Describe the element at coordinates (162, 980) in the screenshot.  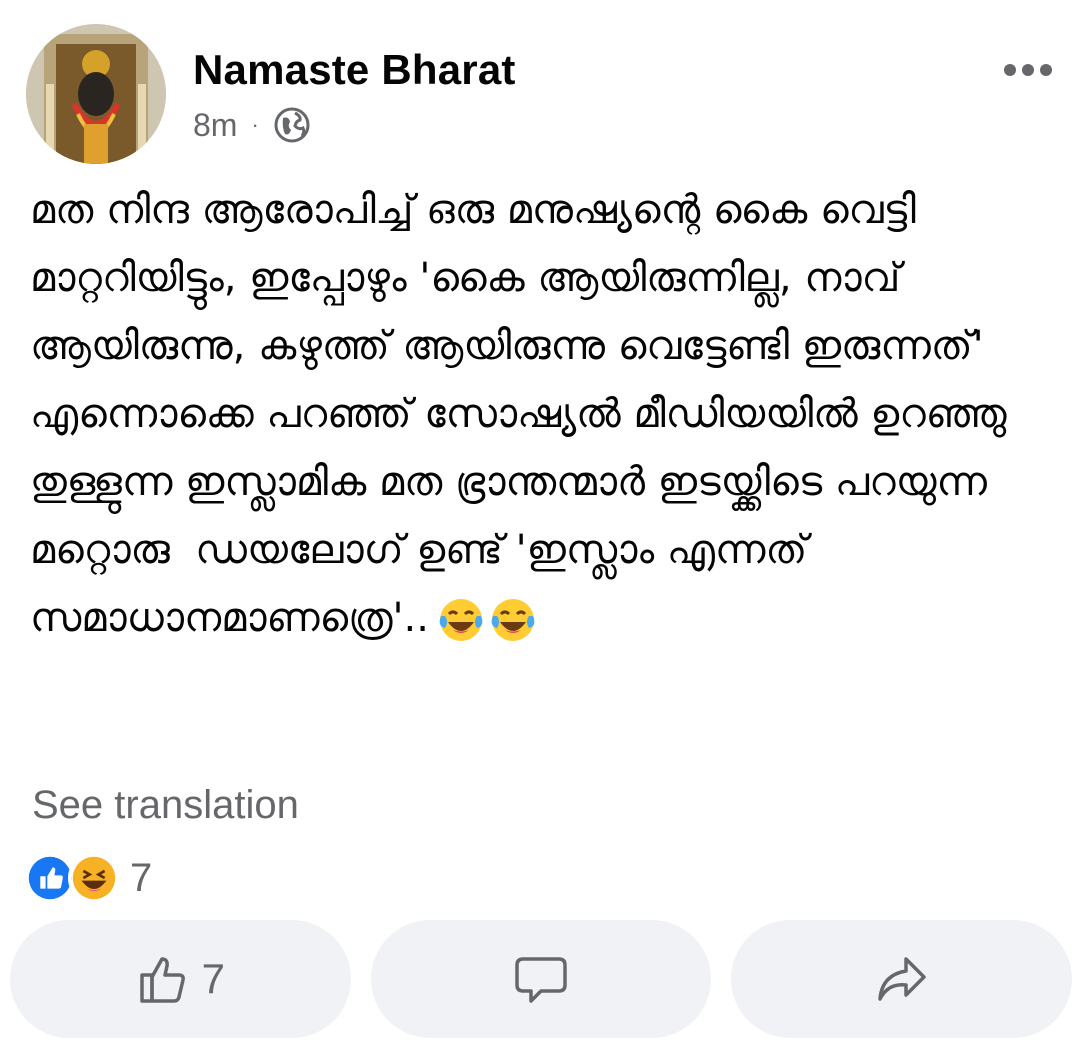
I see `thumbs-up-icon` at that location.